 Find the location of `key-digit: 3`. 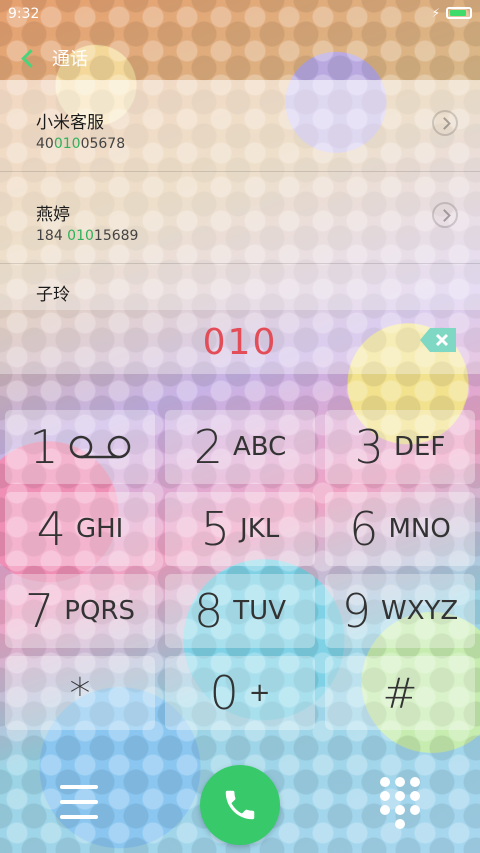

key-digit: 3 is located at coordinates (369, 447).